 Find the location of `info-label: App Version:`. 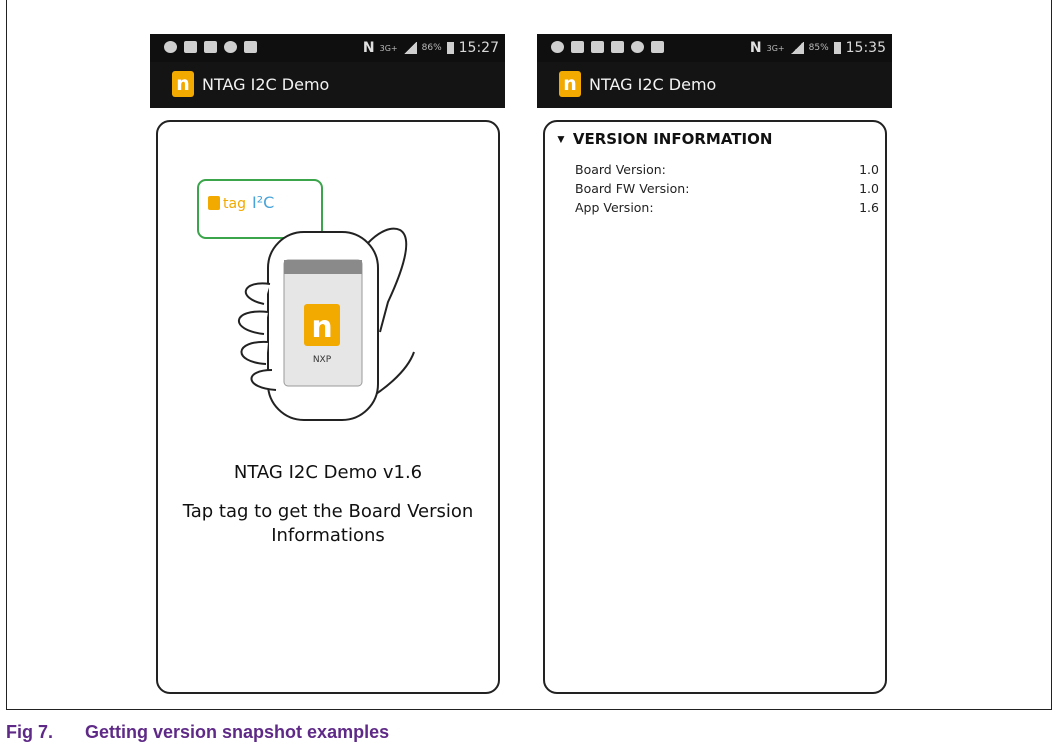

info-label: App Version: is located at coordinates (614, 207).